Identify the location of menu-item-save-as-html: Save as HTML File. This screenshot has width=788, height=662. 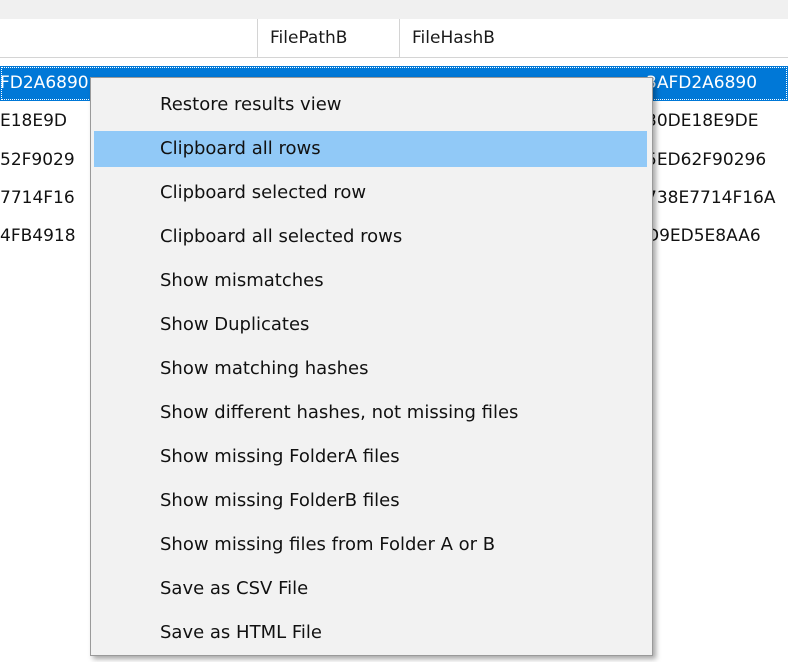
(370, 633).